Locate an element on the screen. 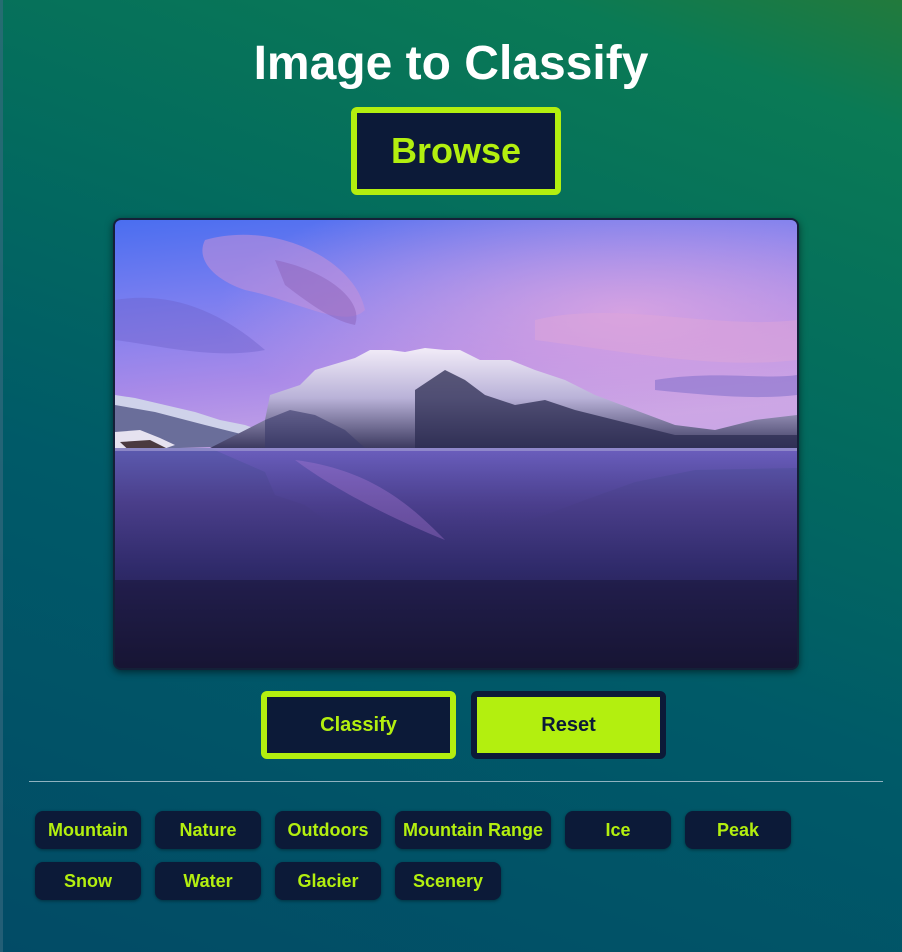 The height and width of the screenshot is (952, 902). tag-chip: Snow is located at coordinates (88, 881).